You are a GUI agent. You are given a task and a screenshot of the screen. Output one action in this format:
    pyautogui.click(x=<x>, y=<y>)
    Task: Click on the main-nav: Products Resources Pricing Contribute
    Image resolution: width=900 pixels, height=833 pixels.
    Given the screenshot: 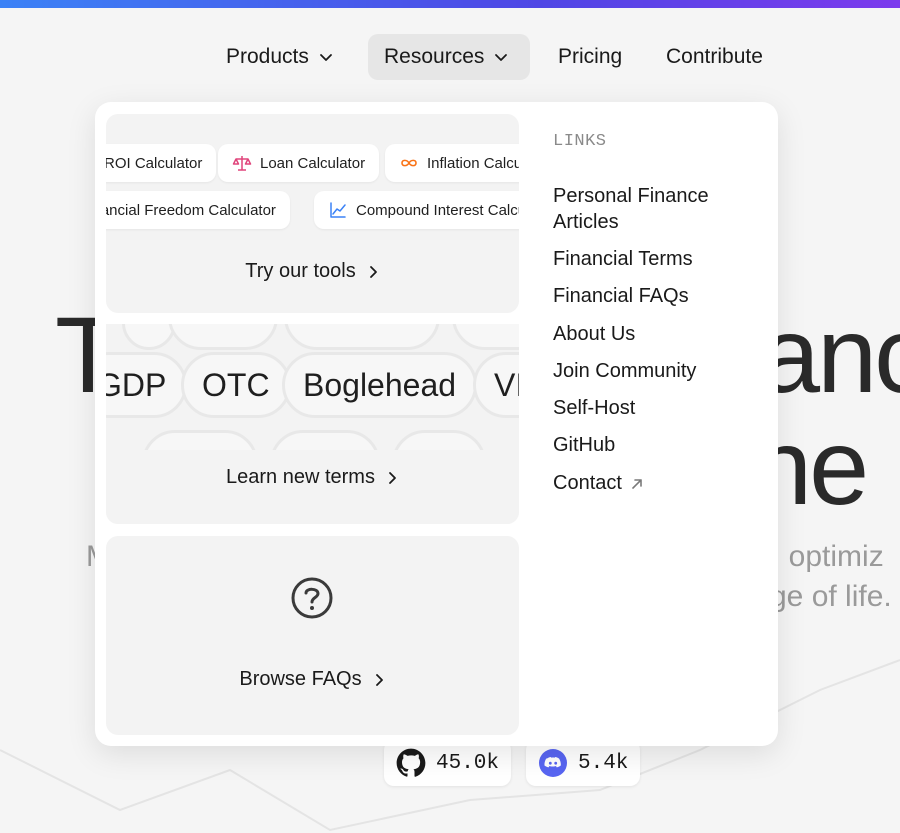 What is the action you would take?
    pyautogui.click(x=450, y=57)
    